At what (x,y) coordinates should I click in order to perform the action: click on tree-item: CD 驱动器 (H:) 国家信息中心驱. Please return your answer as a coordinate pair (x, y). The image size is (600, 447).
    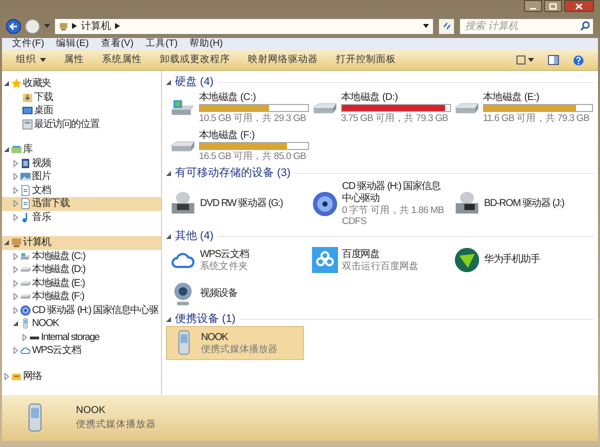
    Looking at the image, I should click on (81, 310).